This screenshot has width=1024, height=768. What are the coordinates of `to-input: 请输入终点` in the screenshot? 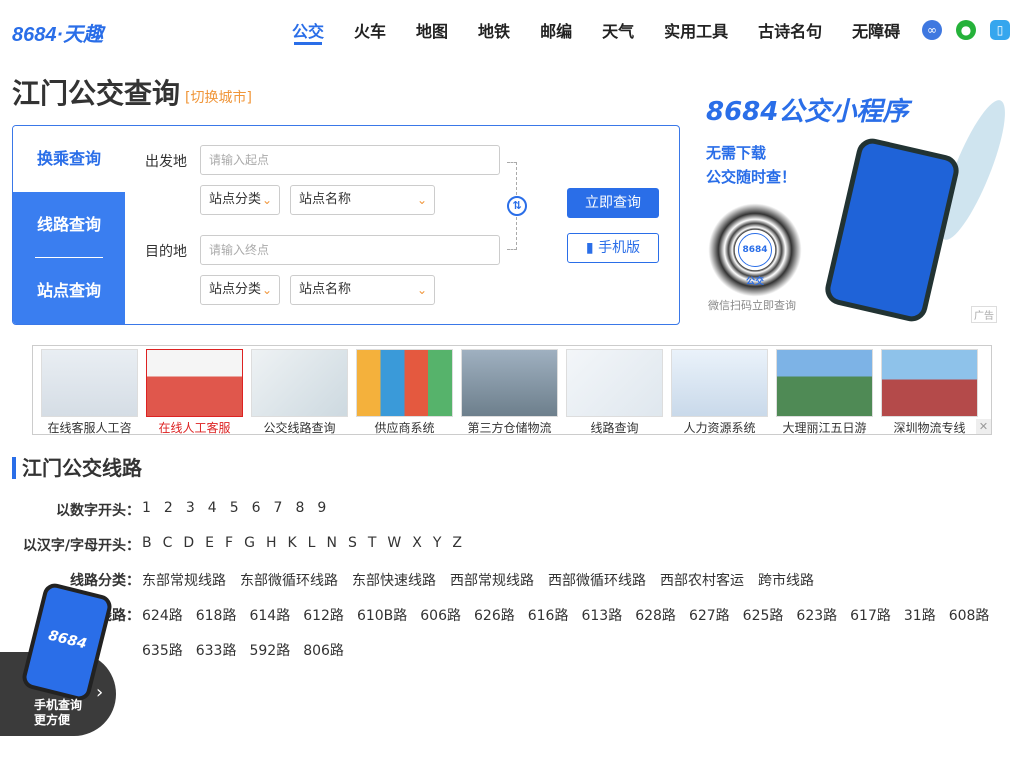 It's located at (350, 250).